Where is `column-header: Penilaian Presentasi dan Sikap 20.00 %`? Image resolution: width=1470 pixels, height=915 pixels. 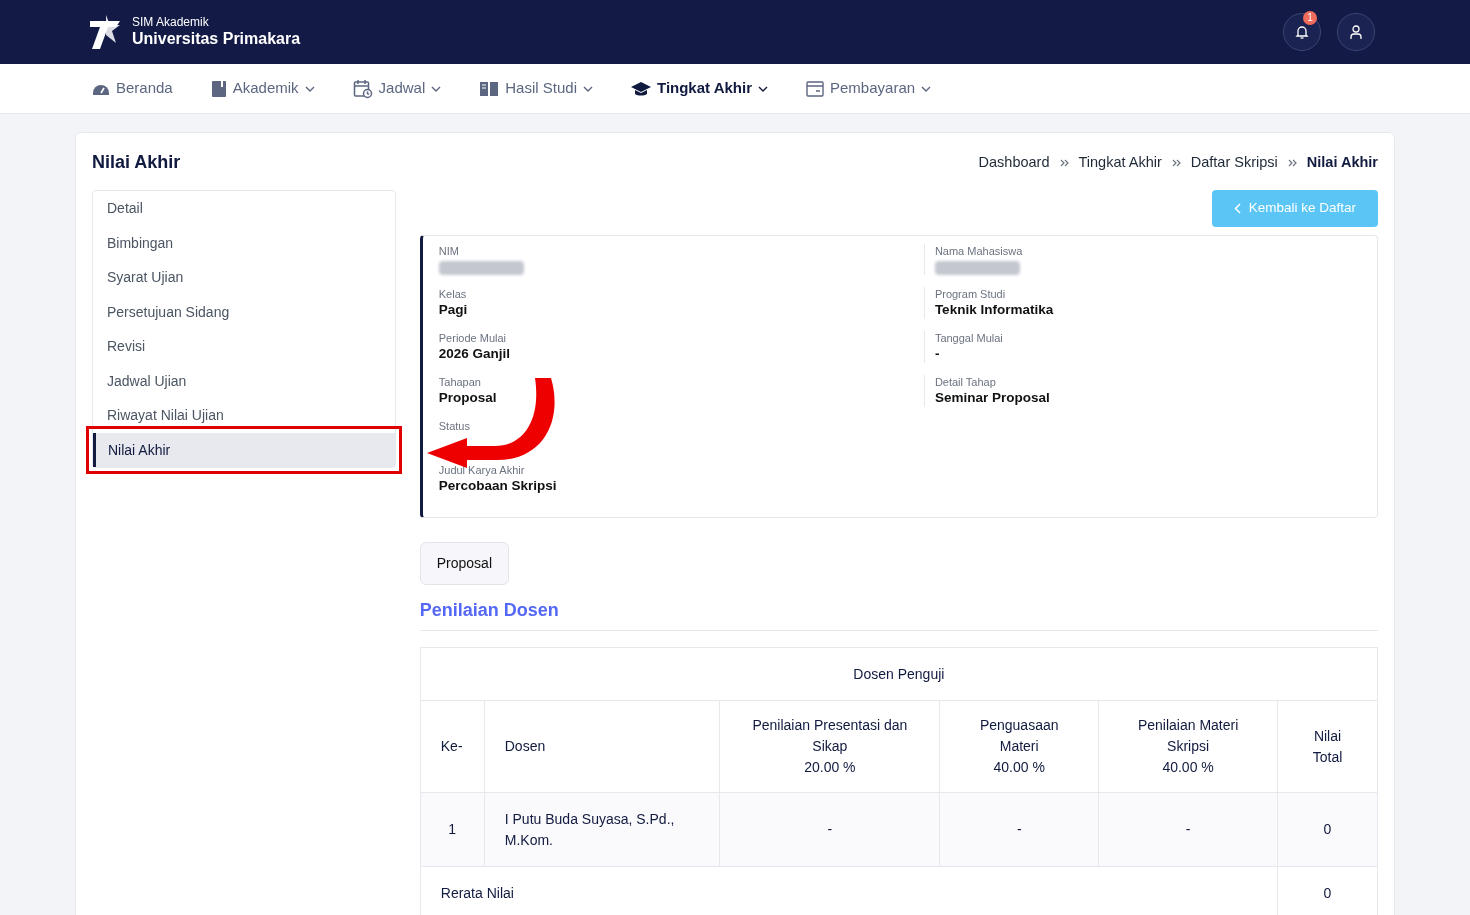
column-header: Penilaian Presentasi dan Sikap 20.00 % is located at coordinates (829, 746).